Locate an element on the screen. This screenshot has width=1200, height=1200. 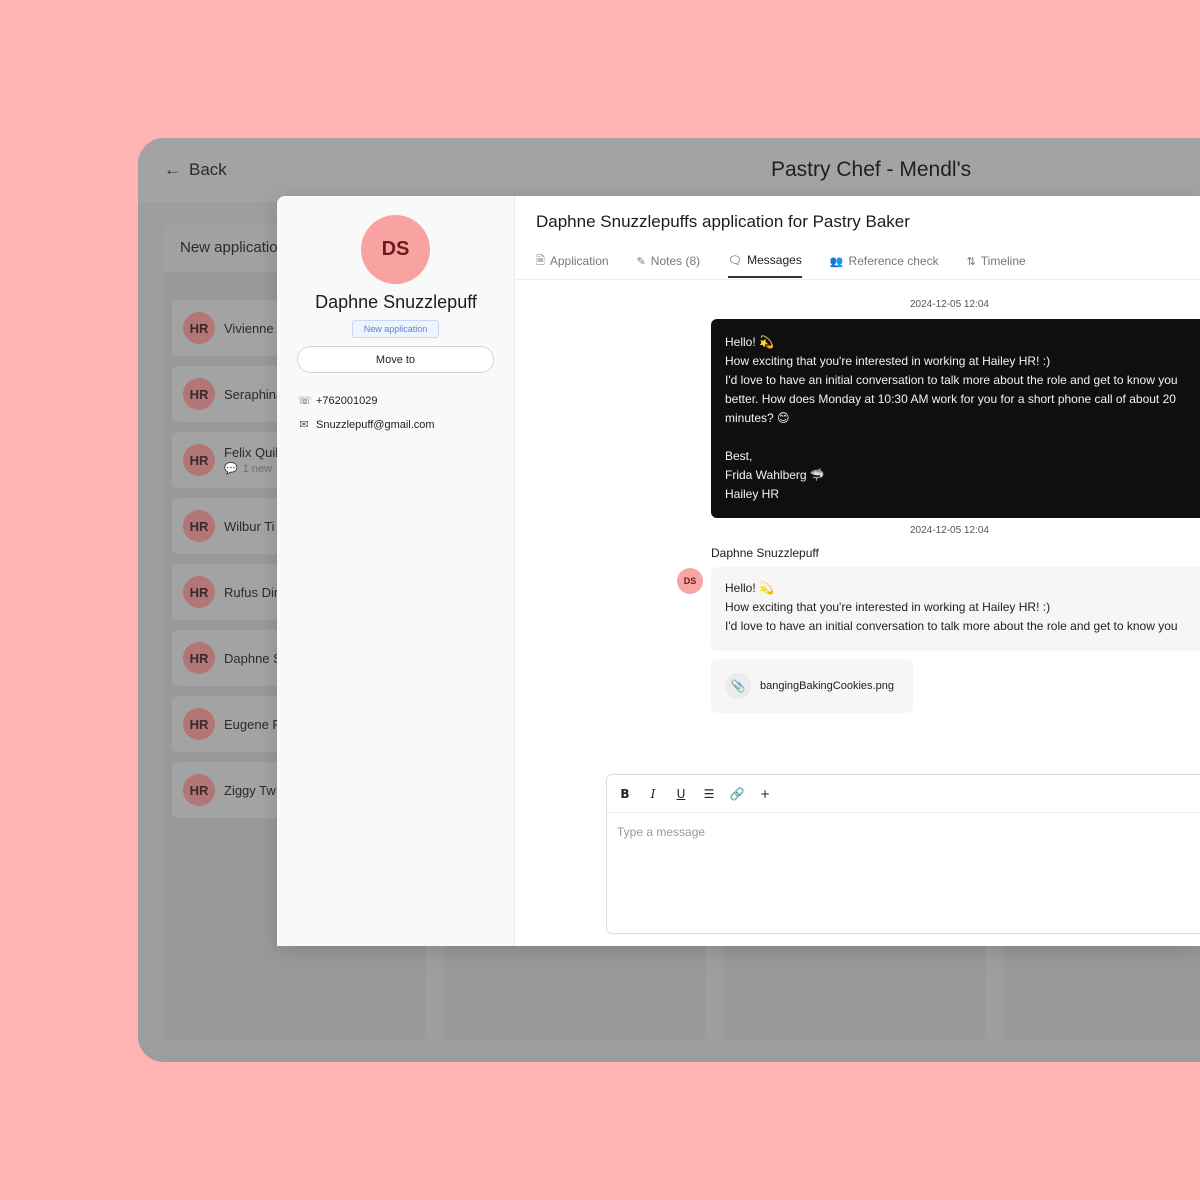
bold-icon: B is located at coordinates (625, 794).